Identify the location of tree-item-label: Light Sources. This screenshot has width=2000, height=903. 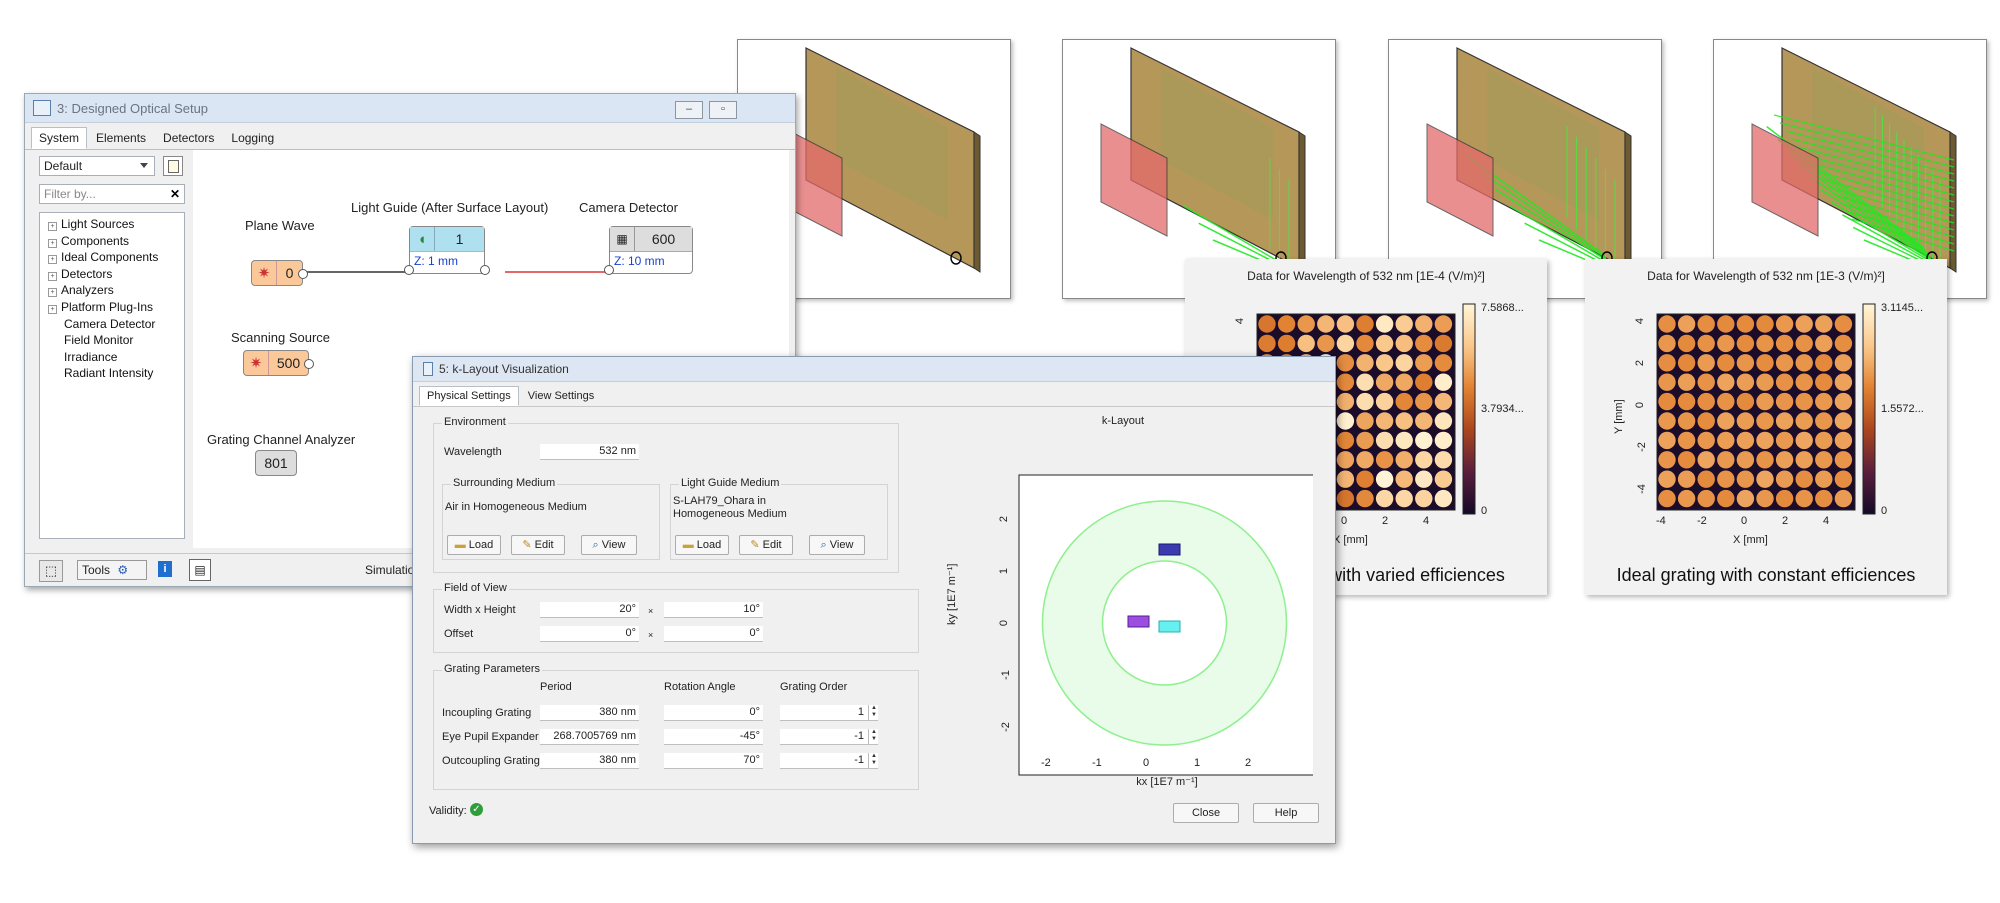
(98, 224).